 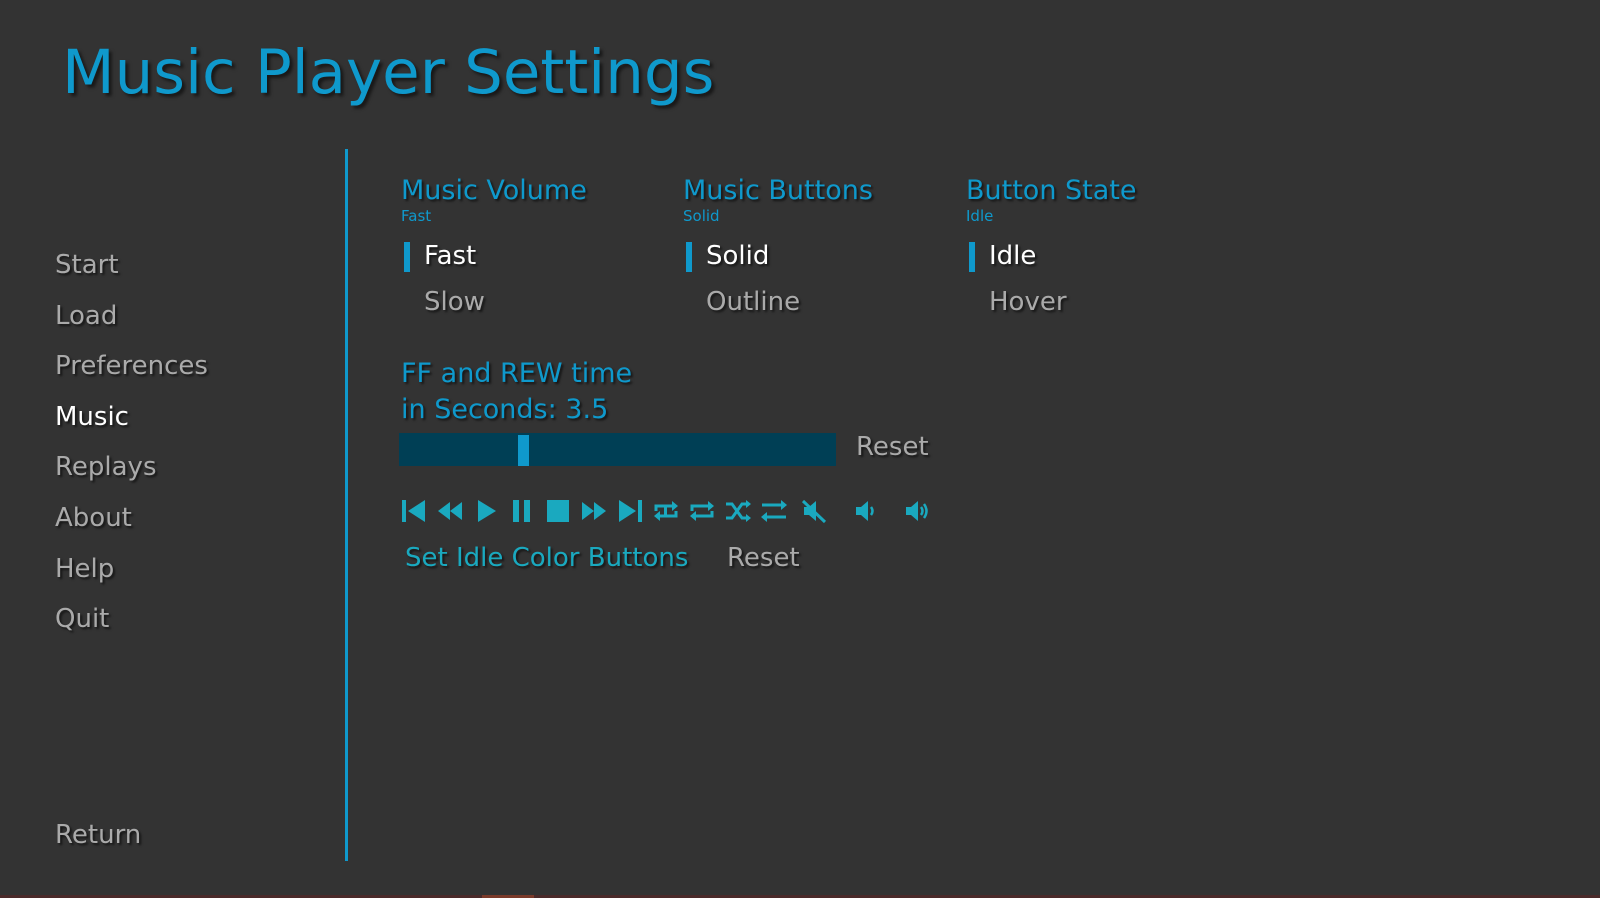 I want to click on option-fast: Fast, so click(x=494, y=257).